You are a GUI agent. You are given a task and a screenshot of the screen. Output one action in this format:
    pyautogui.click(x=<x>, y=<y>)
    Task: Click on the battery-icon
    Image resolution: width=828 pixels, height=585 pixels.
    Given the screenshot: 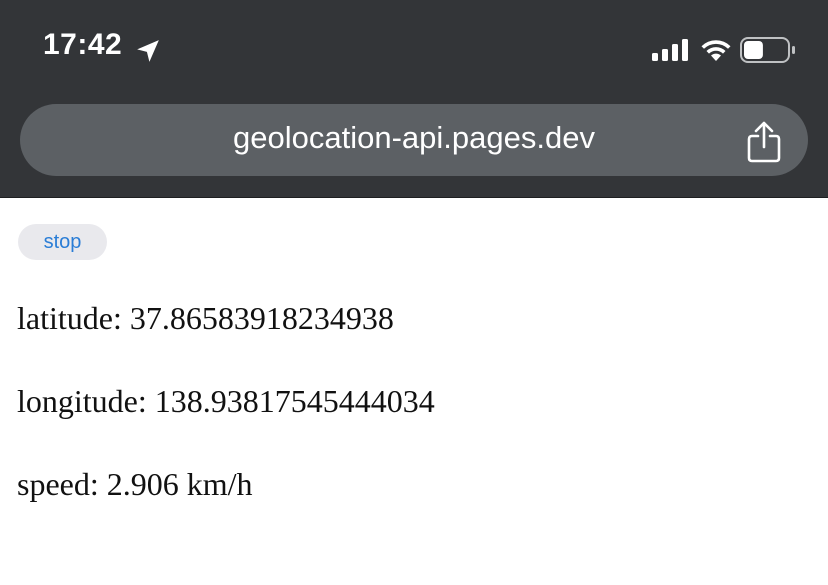 What is the action you would take?
    pyautogui.click(x=767, y=50)
    